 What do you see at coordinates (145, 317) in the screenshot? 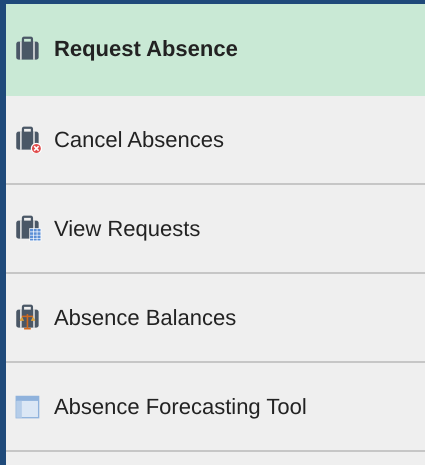
I see `menu-item-label: Absence Balances` at bounding box center [145, 317].